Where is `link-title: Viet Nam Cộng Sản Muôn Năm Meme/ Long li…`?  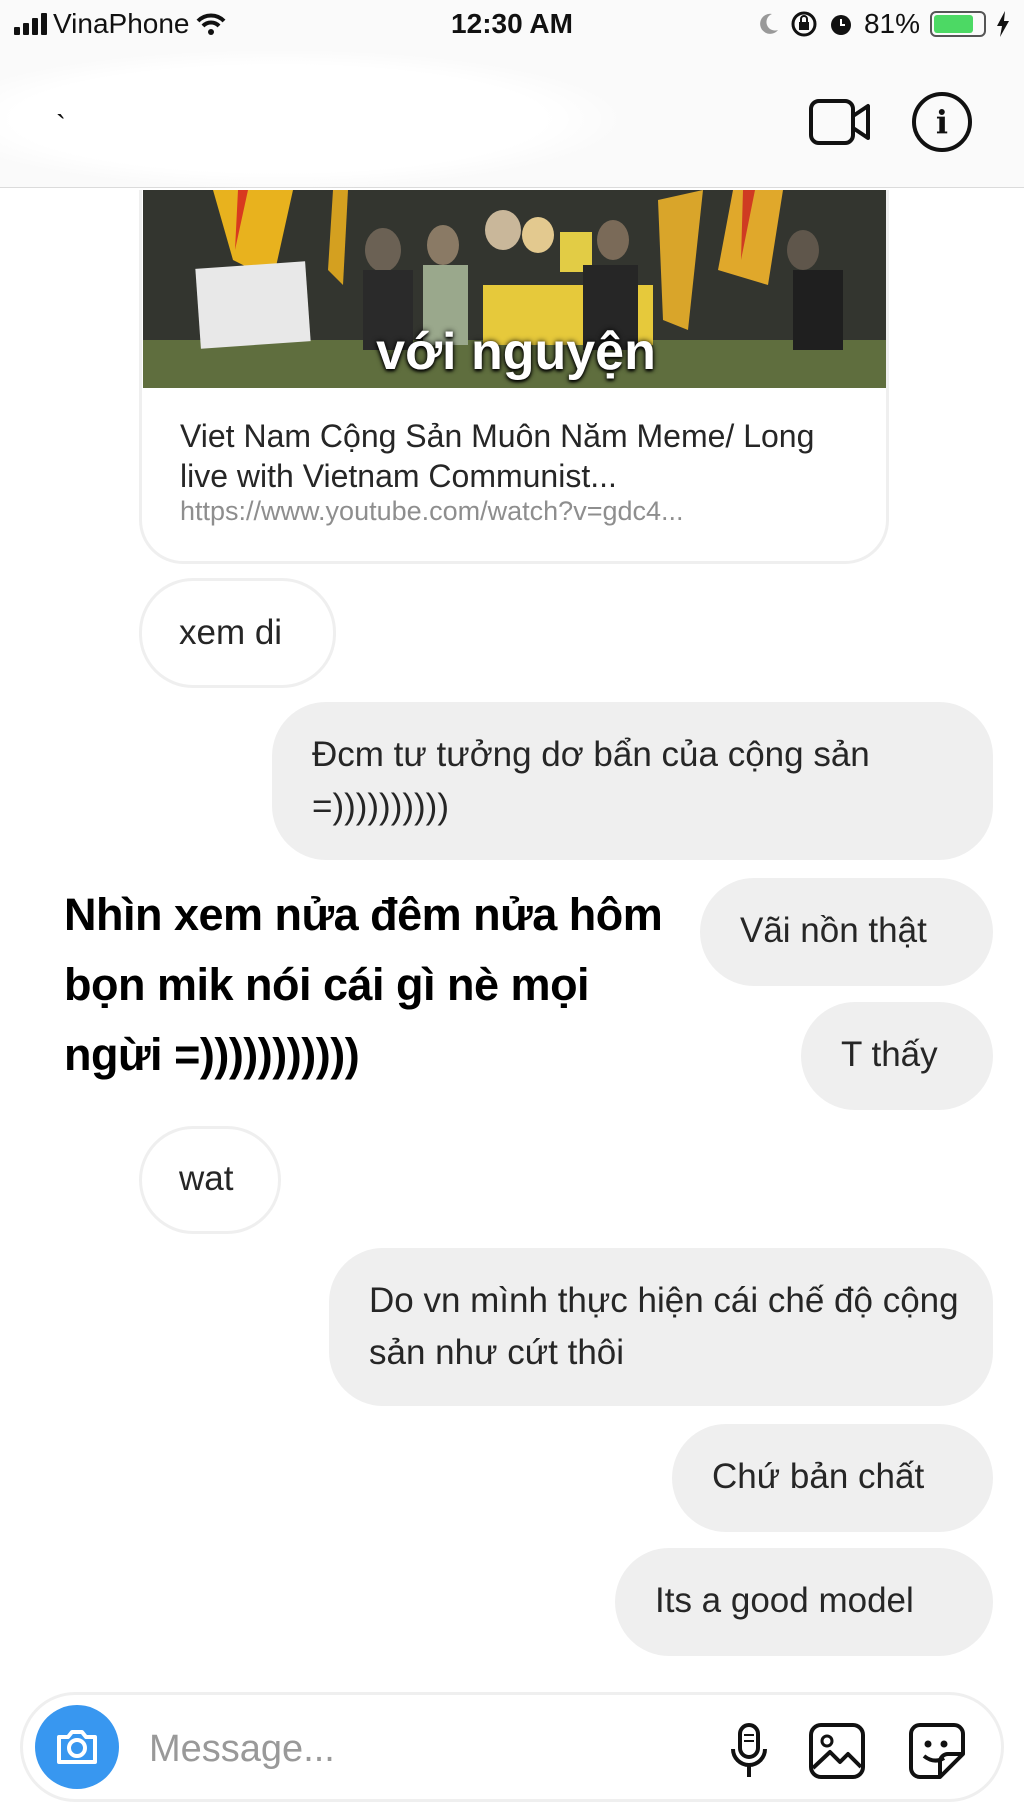
link-title: Viet Nam Cộng Sản Muôn Năm Meme/ Long li… is located at coordinates (520, 456).